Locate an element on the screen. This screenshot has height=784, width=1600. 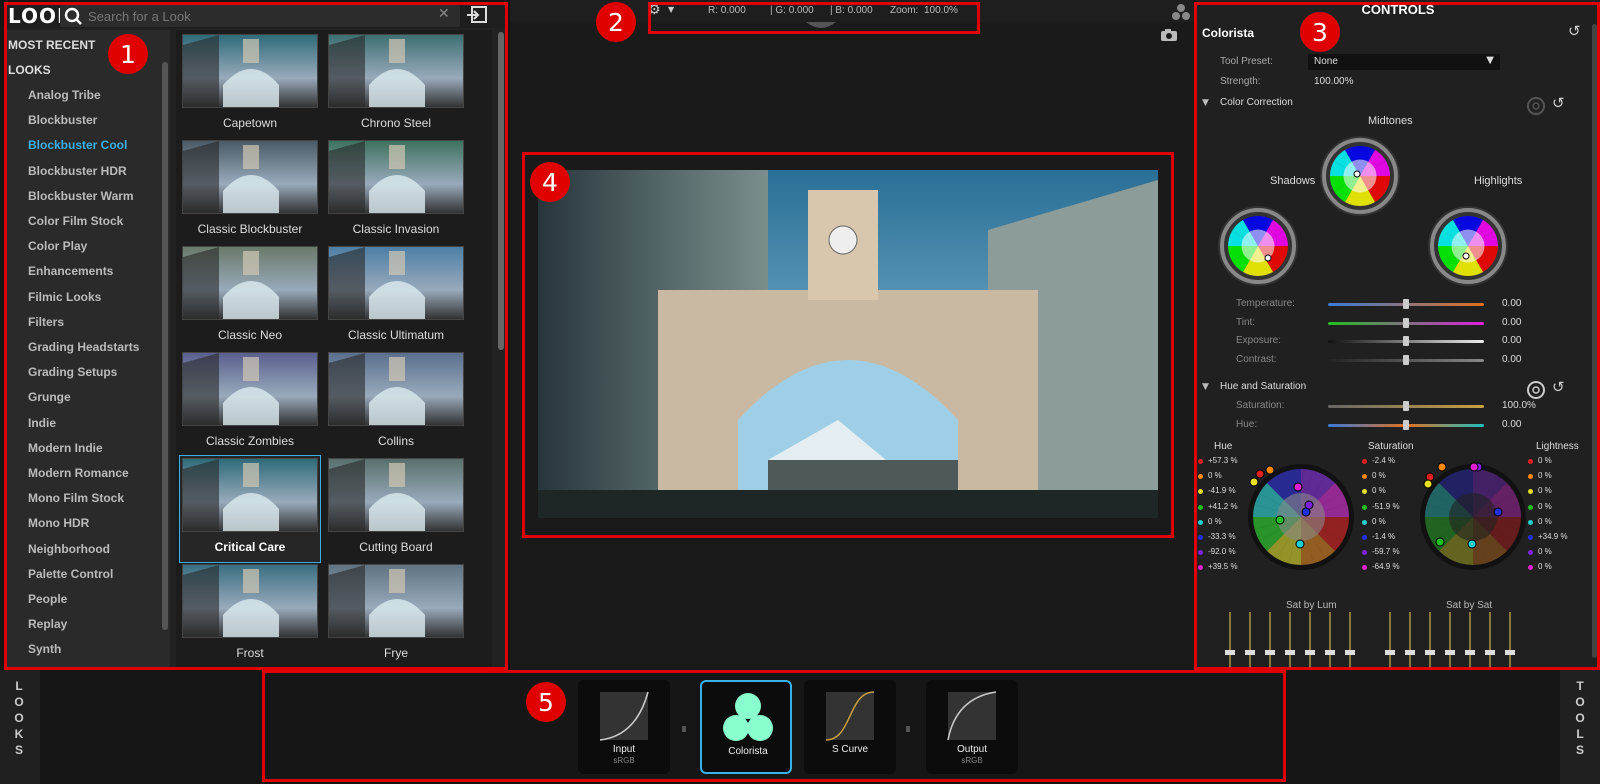
hsl-value: -33.3 % is located at coordinates (1222, 536).